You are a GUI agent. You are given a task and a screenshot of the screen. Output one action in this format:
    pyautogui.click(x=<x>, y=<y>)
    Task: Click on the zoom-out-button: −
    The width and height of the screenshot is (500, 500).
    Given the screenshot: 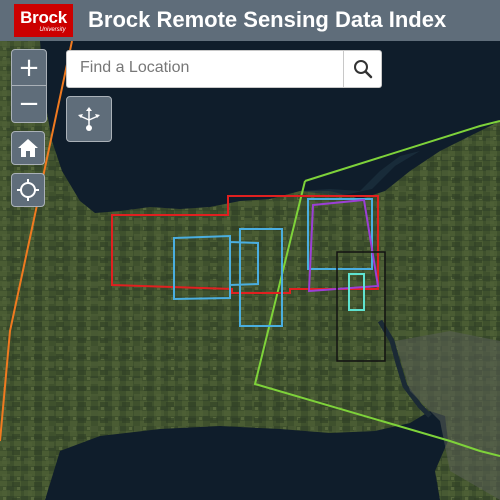 What is the action you would take?
    pyautogui.click(x=29, y=103)
    